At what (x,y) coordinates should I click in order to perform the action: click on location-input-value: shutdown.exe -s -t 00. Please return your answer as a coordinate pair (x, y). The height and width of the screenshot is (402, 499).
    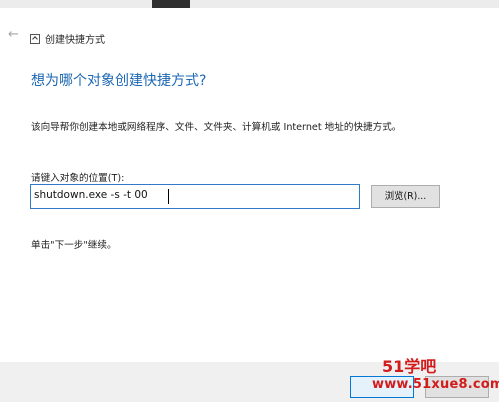
    Looking at the image, I should click on (91, 195).